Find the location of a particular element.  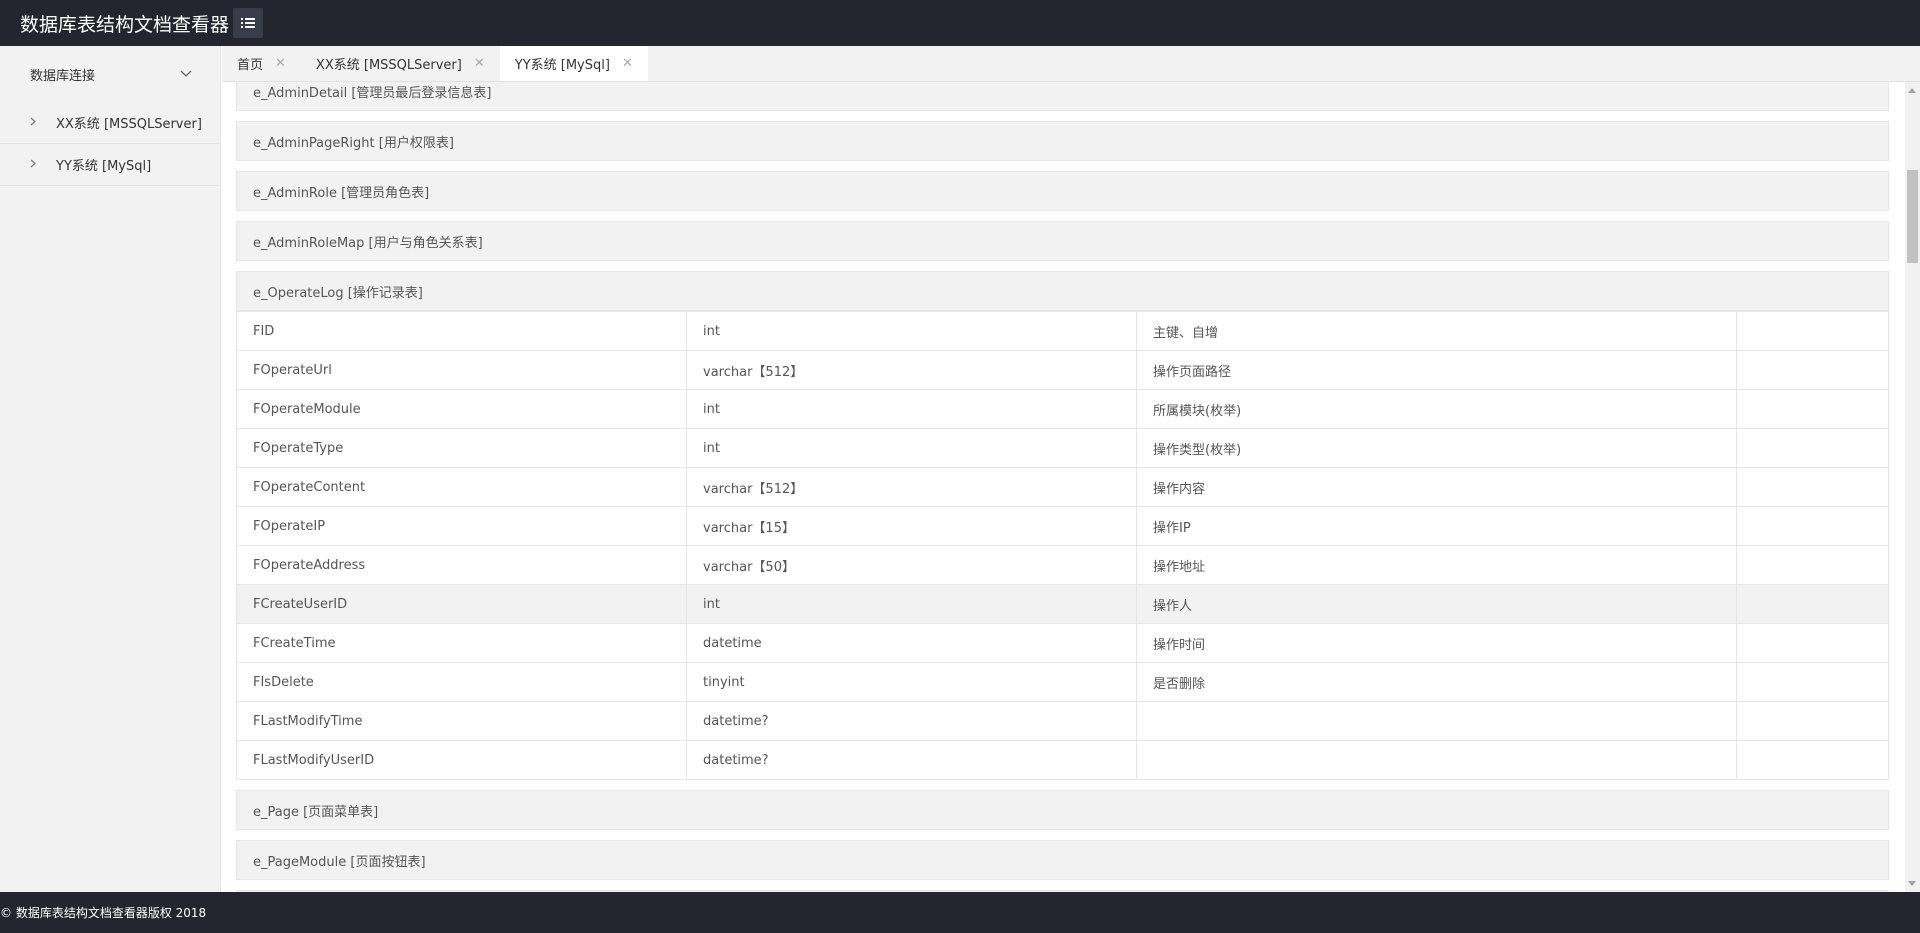

column-desc-cell: 操作类型(枚举) is located at coordinates (1436, 448).